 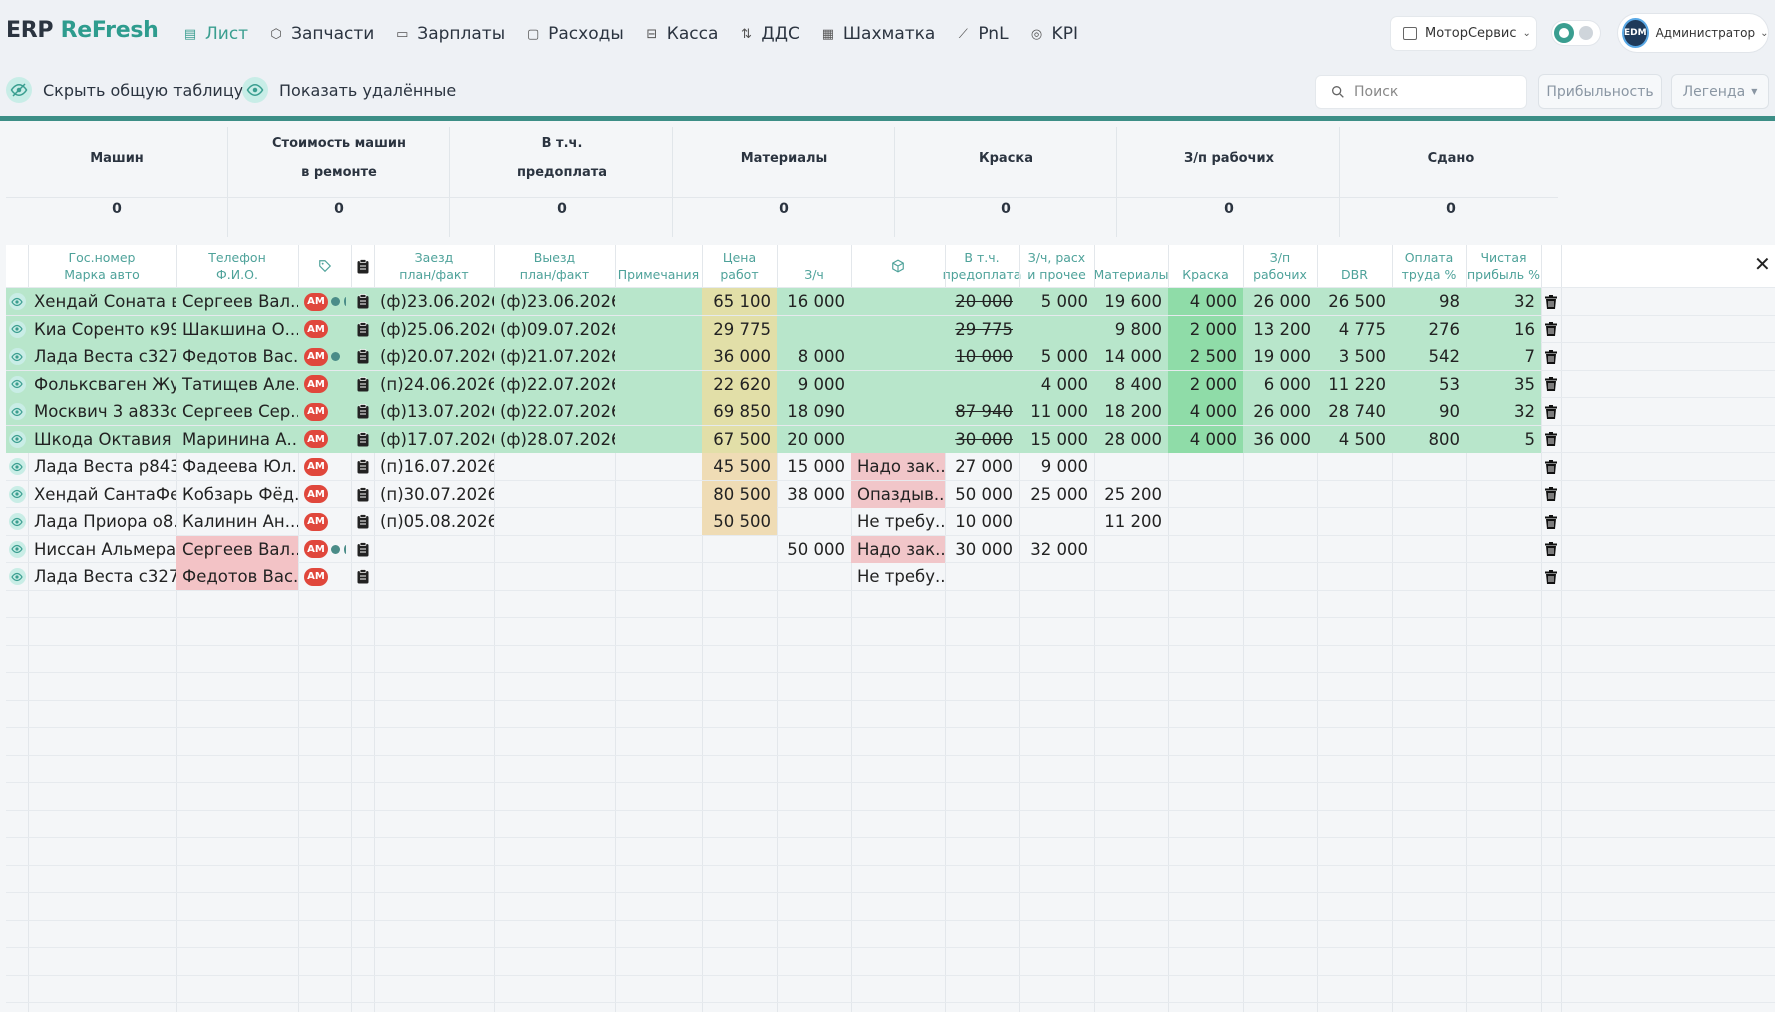 What do you see at coordinates (554, 549) in the screenshot?
I see `departure-cell` at bounding box center [554, 549].